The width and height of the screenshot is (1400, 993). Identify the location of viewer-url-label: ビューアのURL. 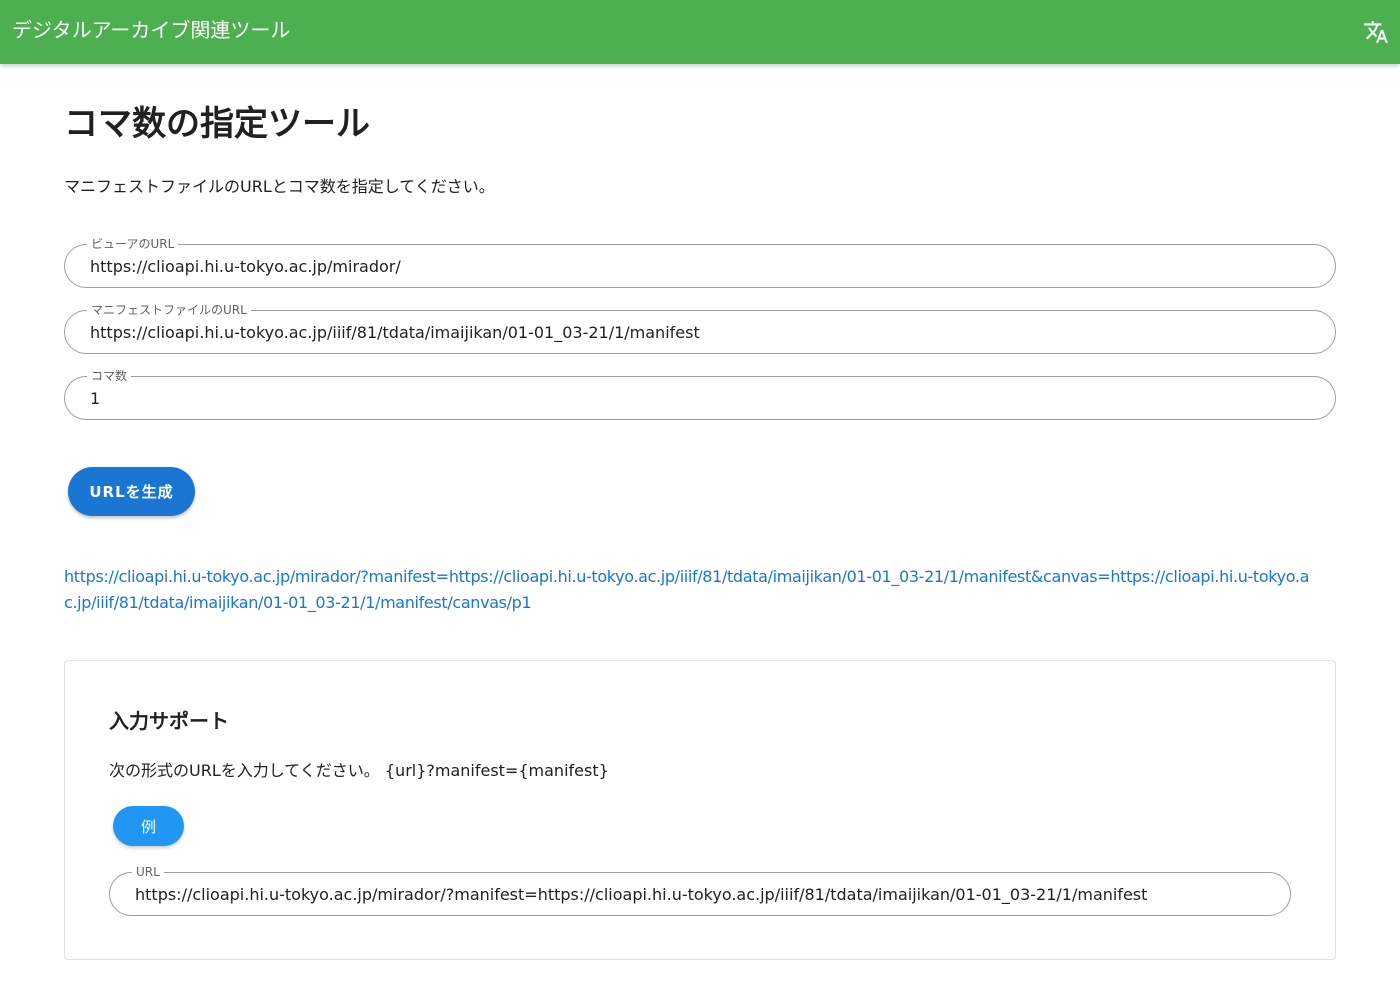
(133, 244).